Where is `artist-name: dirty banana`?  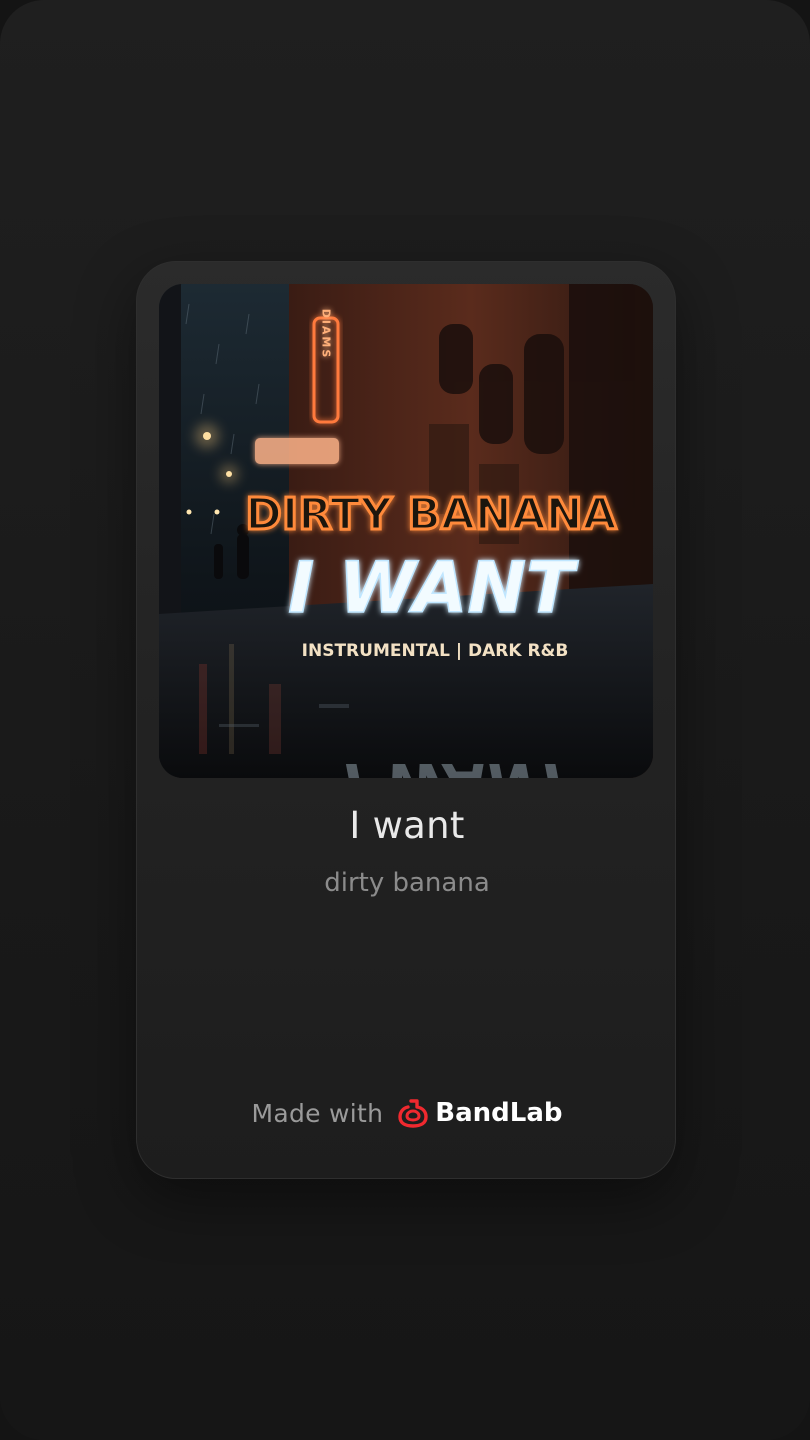
artist-name: dirty banana is located at coordinates (407, 883).